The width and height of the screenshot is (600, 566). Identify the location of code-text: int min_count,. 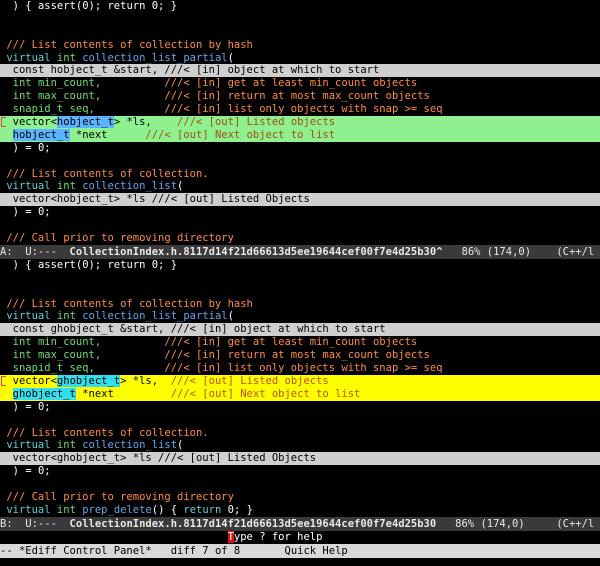
(88, 83).